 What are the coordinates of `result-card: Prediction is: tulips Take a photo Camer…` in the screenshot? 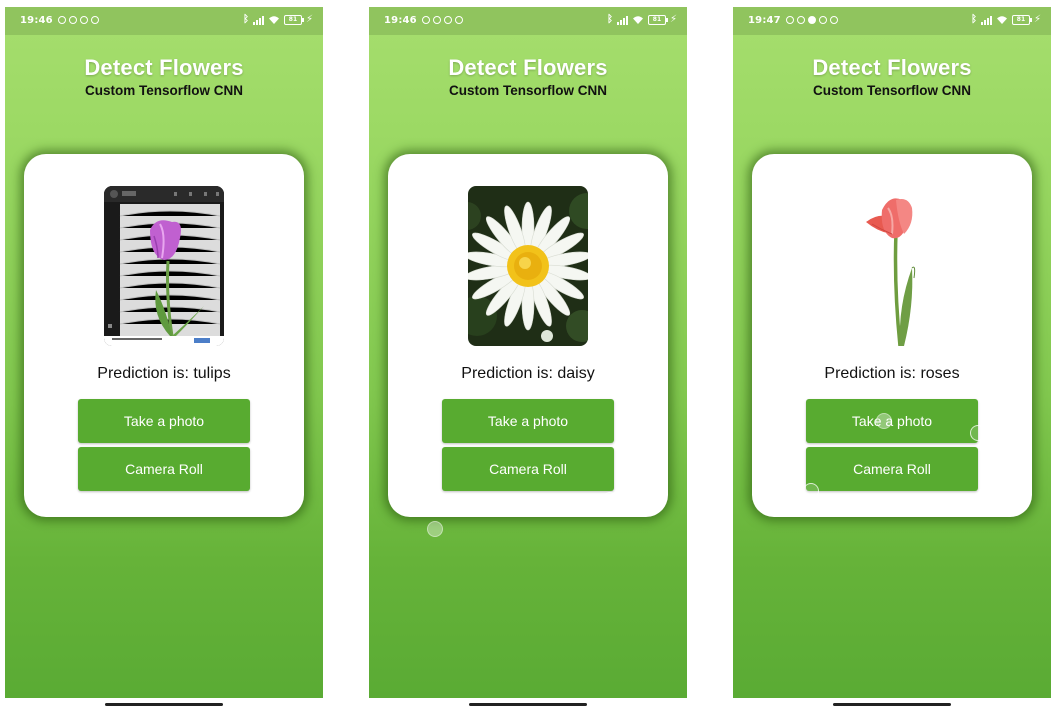 It's located at (164, 335).